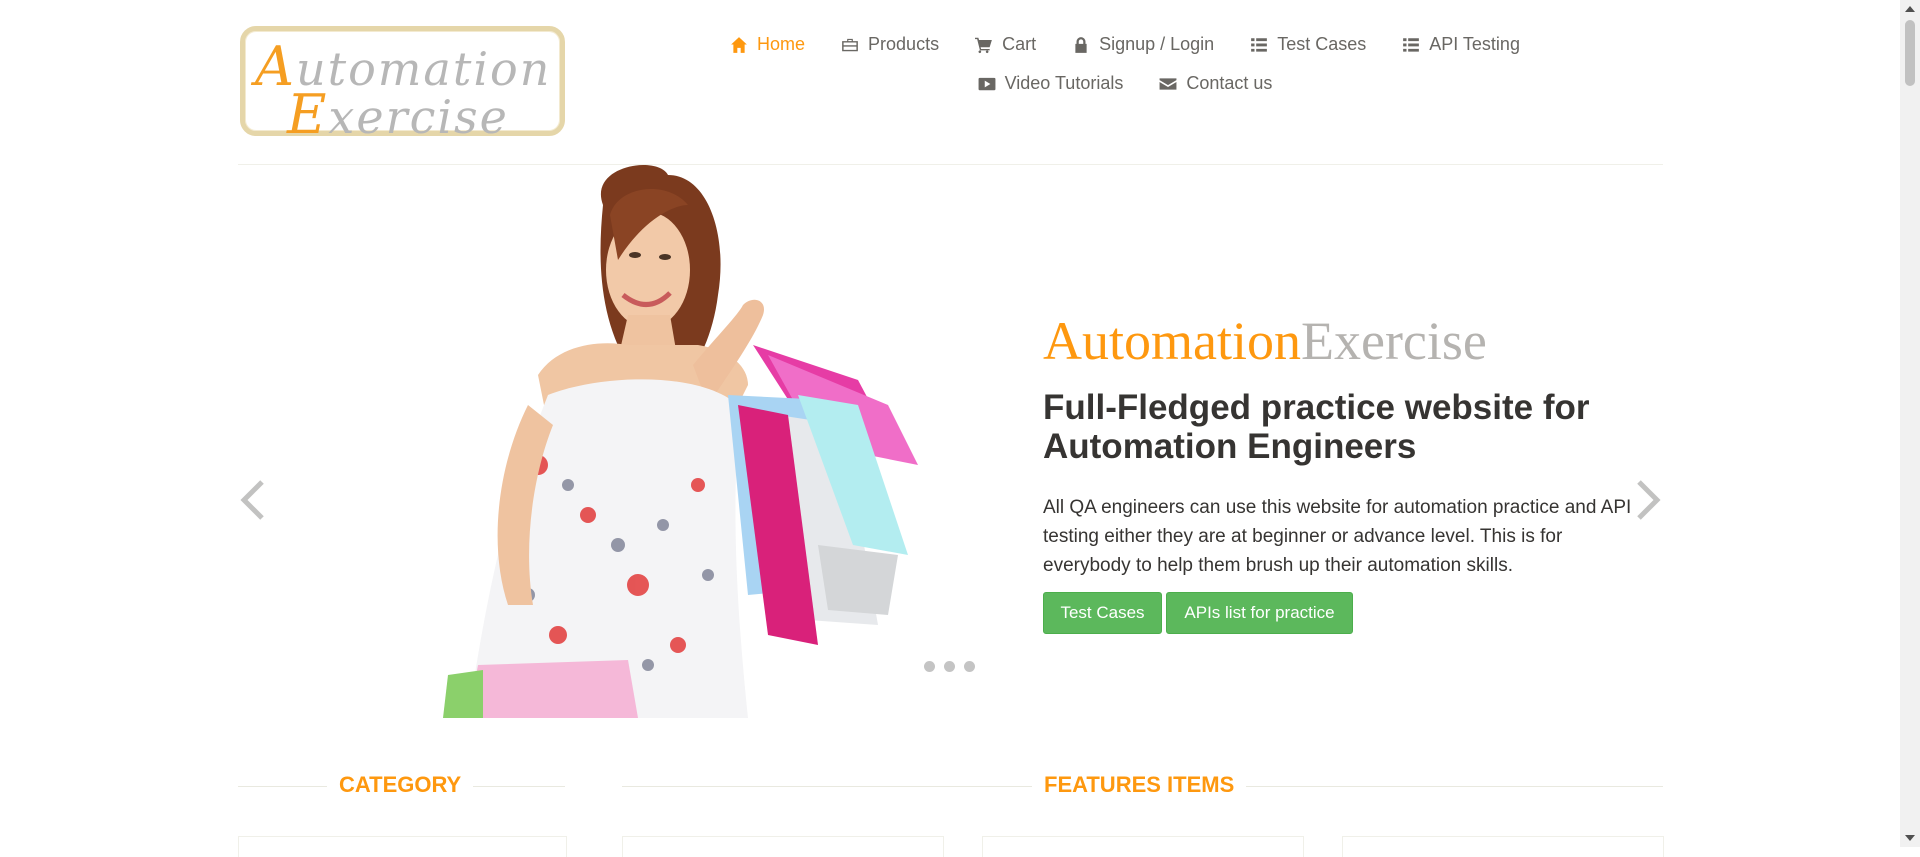 The height and width of the screenshot is (857, 1920). I want to click on slider-next-button, so click(1648, 500).